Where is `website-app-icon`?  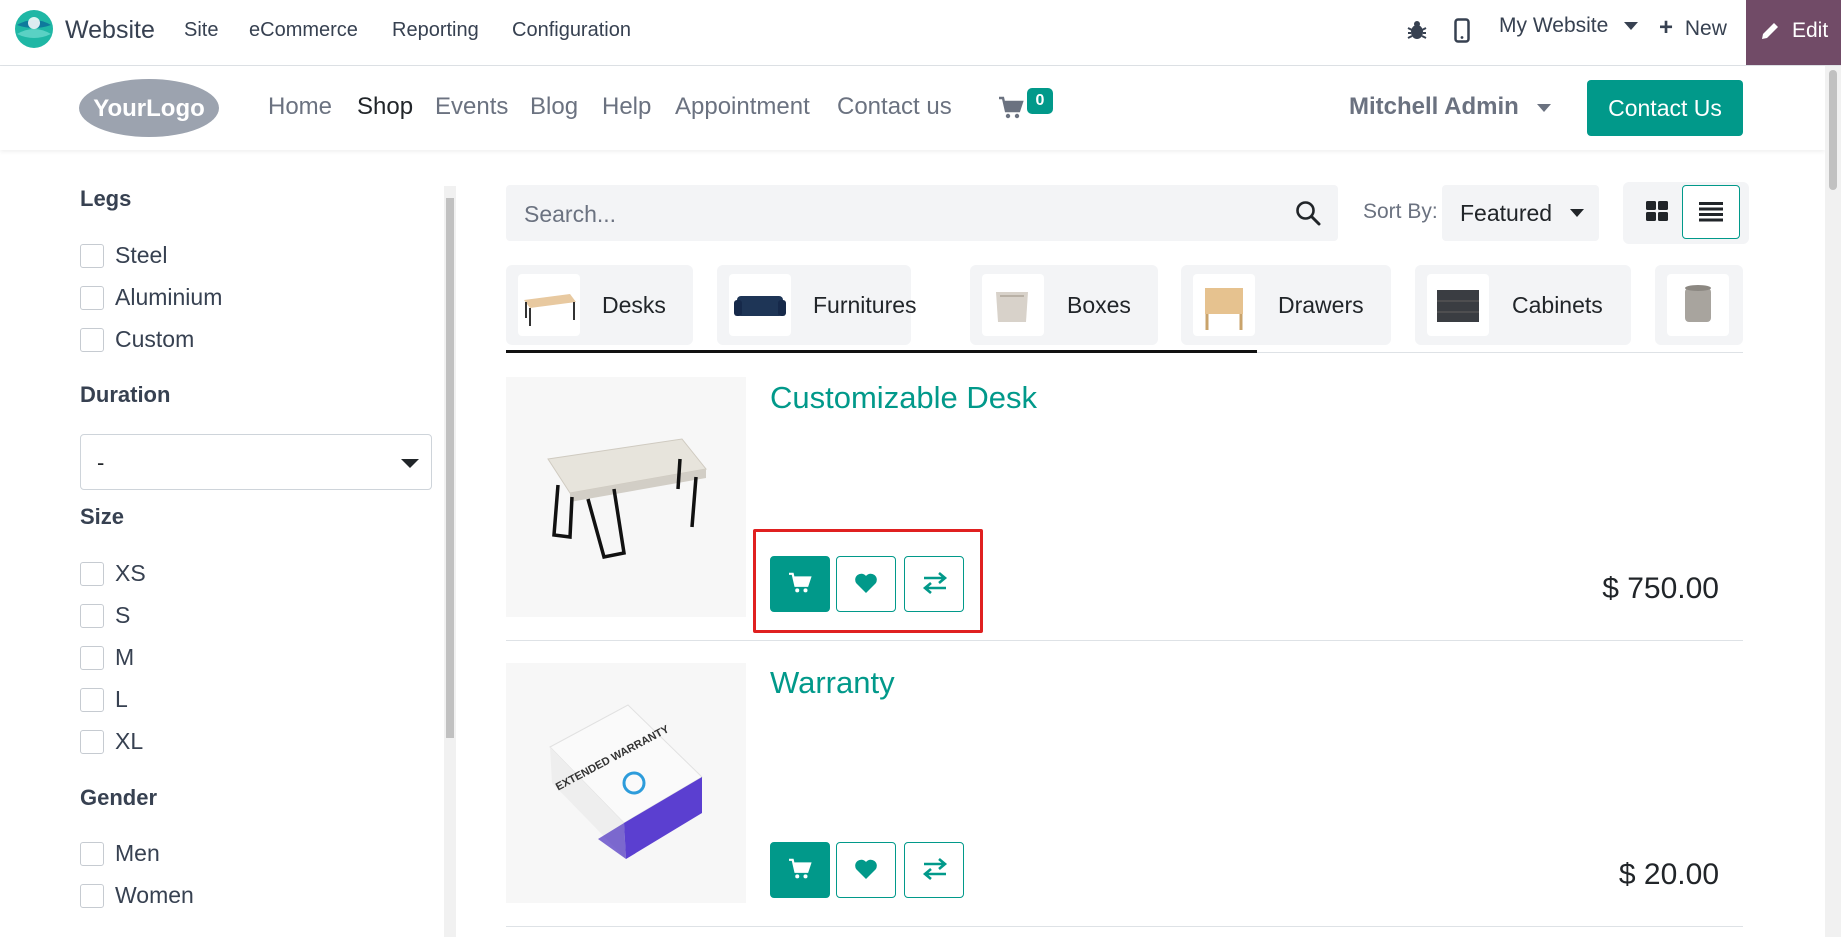
website-app-icon is located at coordinates (34, 29).